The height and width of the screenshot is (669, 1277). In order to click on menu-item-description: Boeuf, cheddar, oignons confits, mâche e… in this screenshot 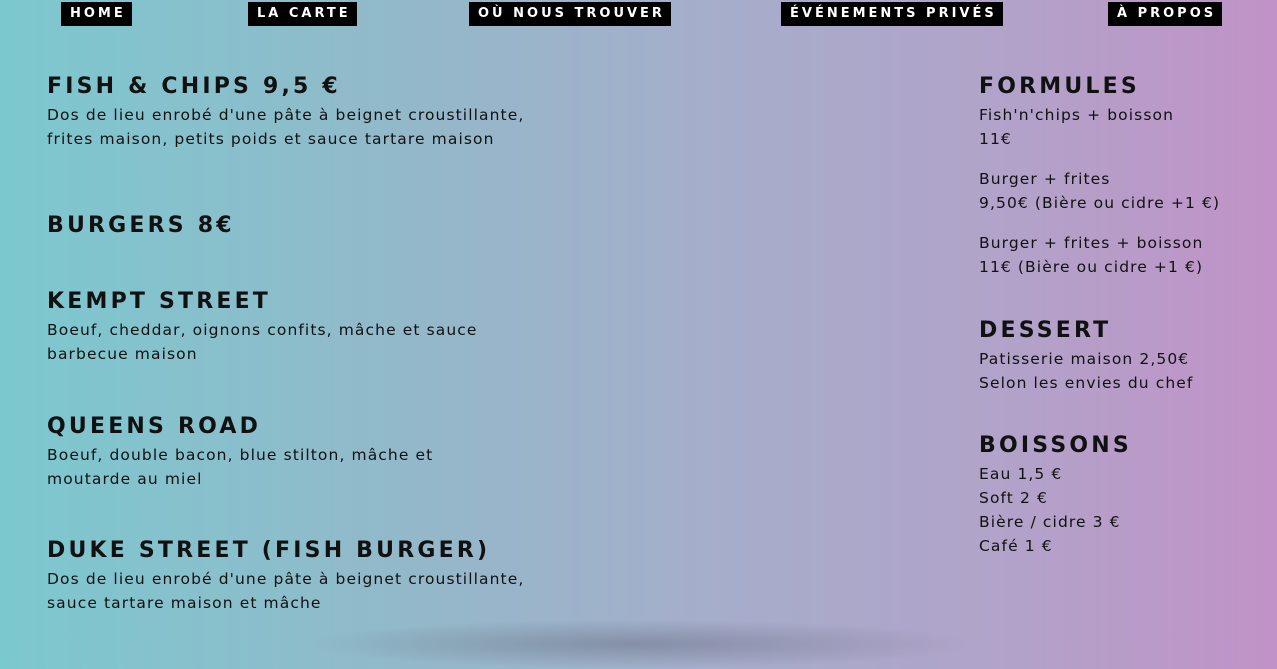, I will do `click(262, 342)`.